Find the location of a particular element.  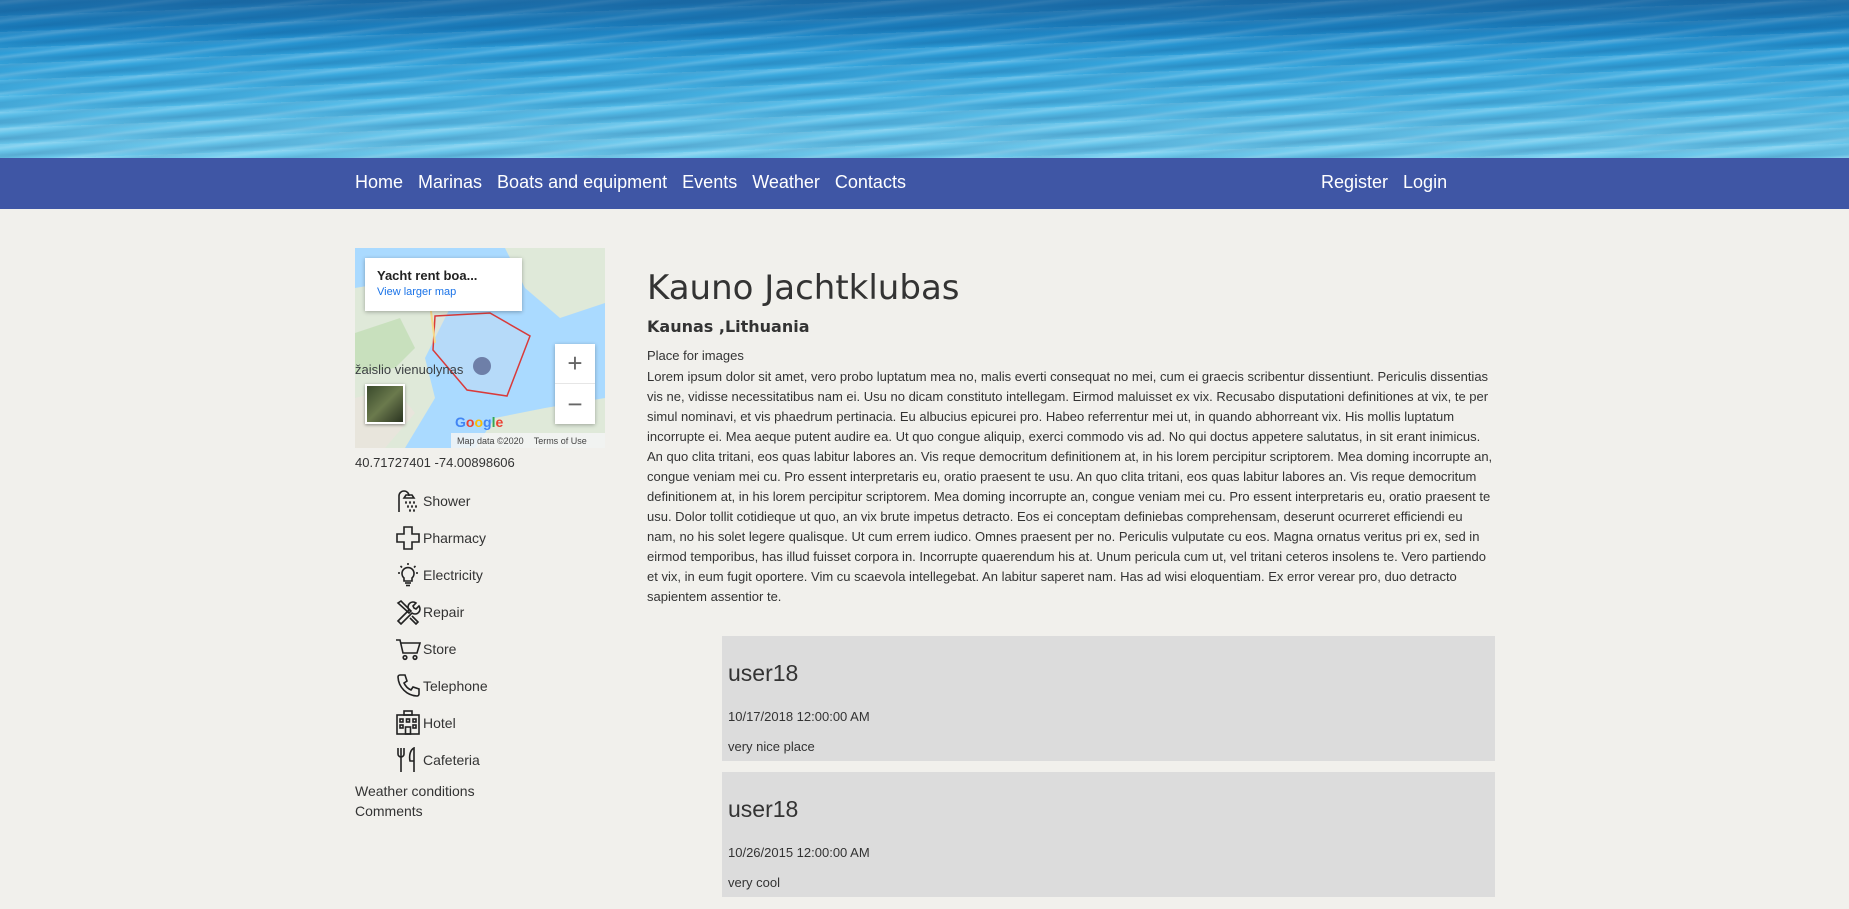

nav-right-group: Register Login is located at coordinates (1391, 182).